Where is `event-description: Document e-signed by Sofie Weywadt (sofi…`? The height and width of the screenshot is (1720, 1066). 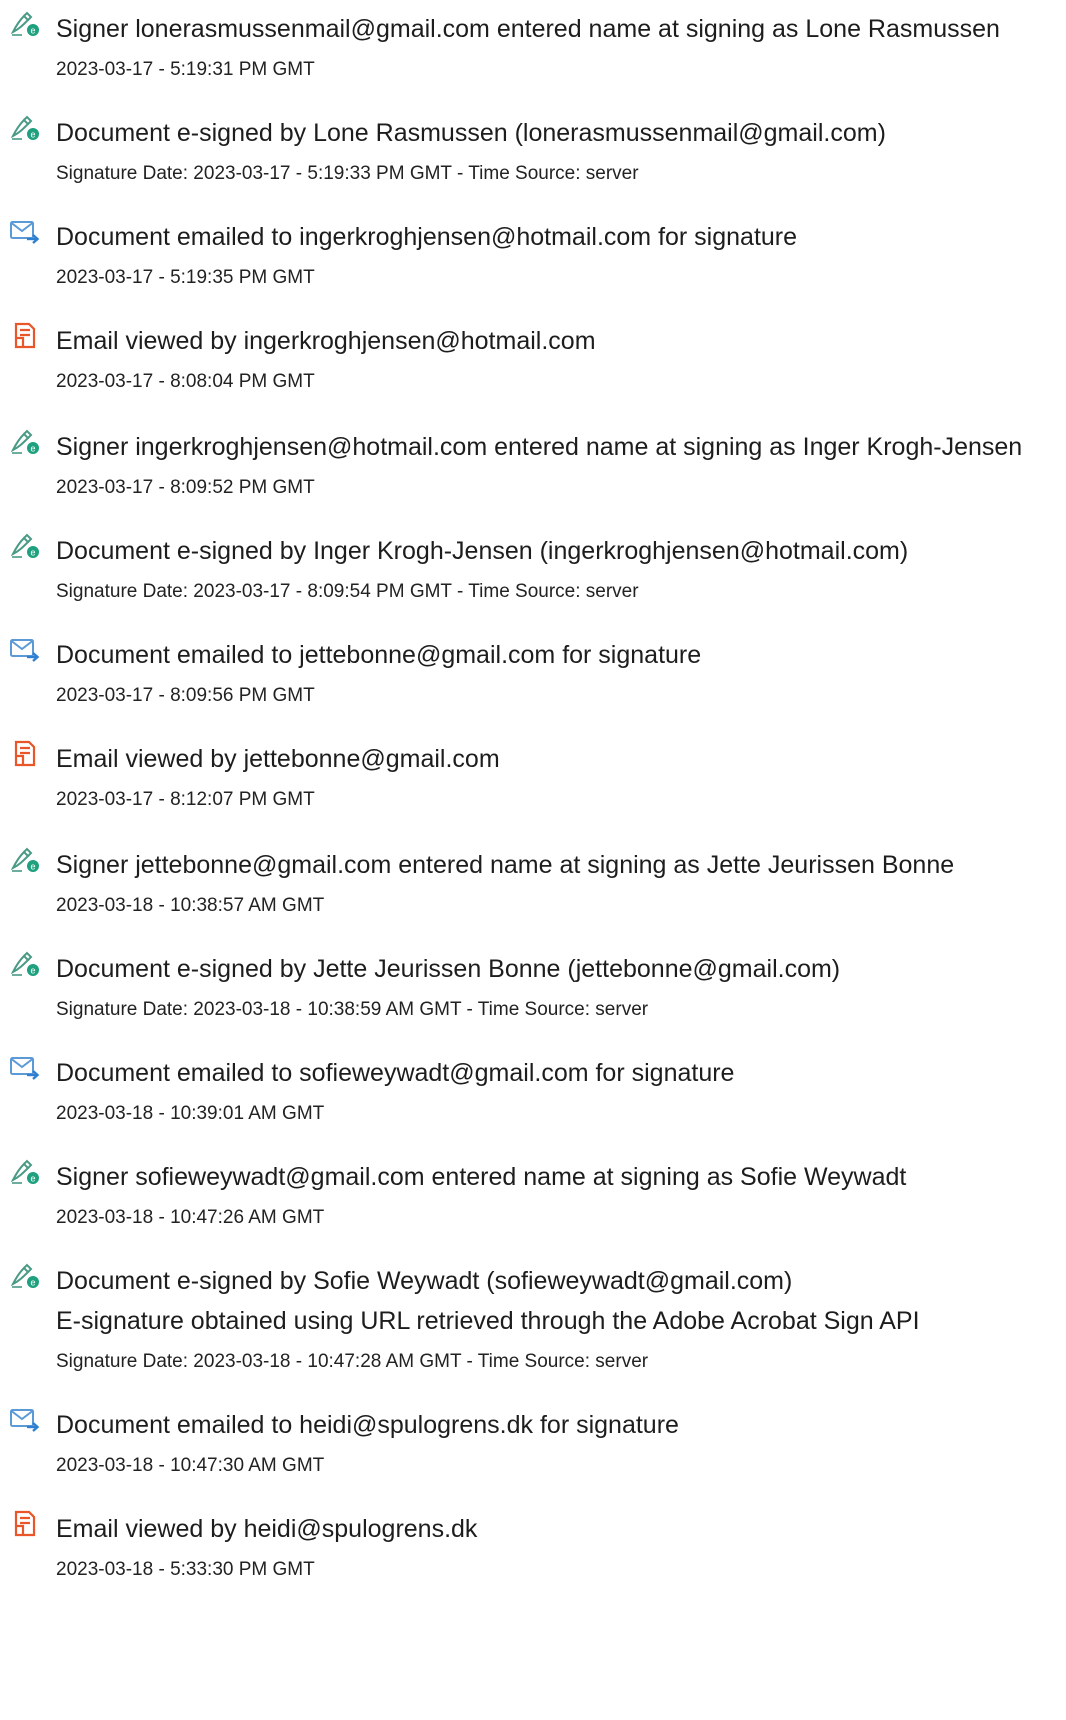 event-description: Document e-signed by Sofie Weywadt (sofi… is located at coordinates (424, 1281).